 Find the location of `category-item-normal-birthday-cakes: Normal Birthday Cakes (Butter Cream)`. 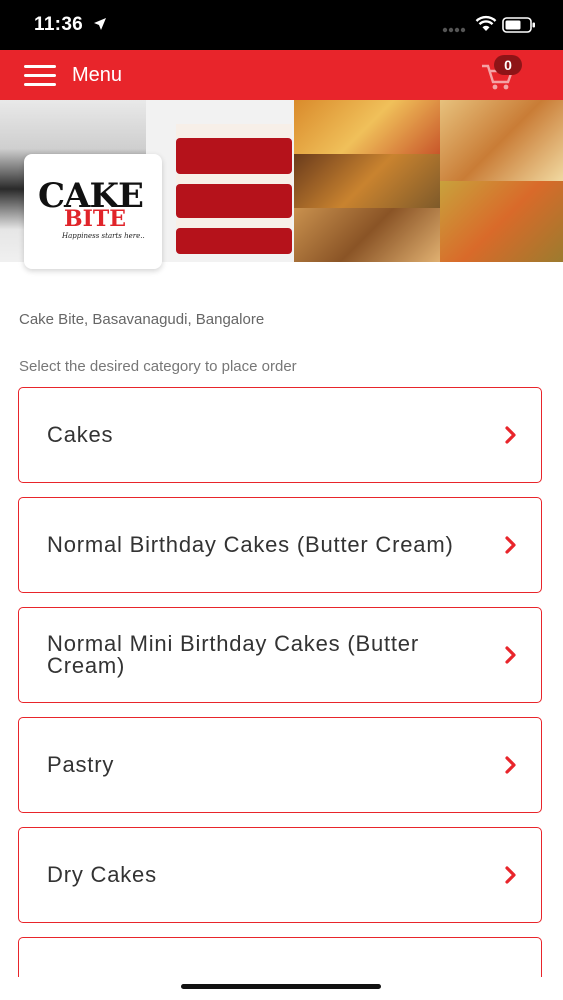

category-item-normal-birthday-cakes: Normal Birthday Cakes (Butter Cream) is located at coordinates (280, 545).